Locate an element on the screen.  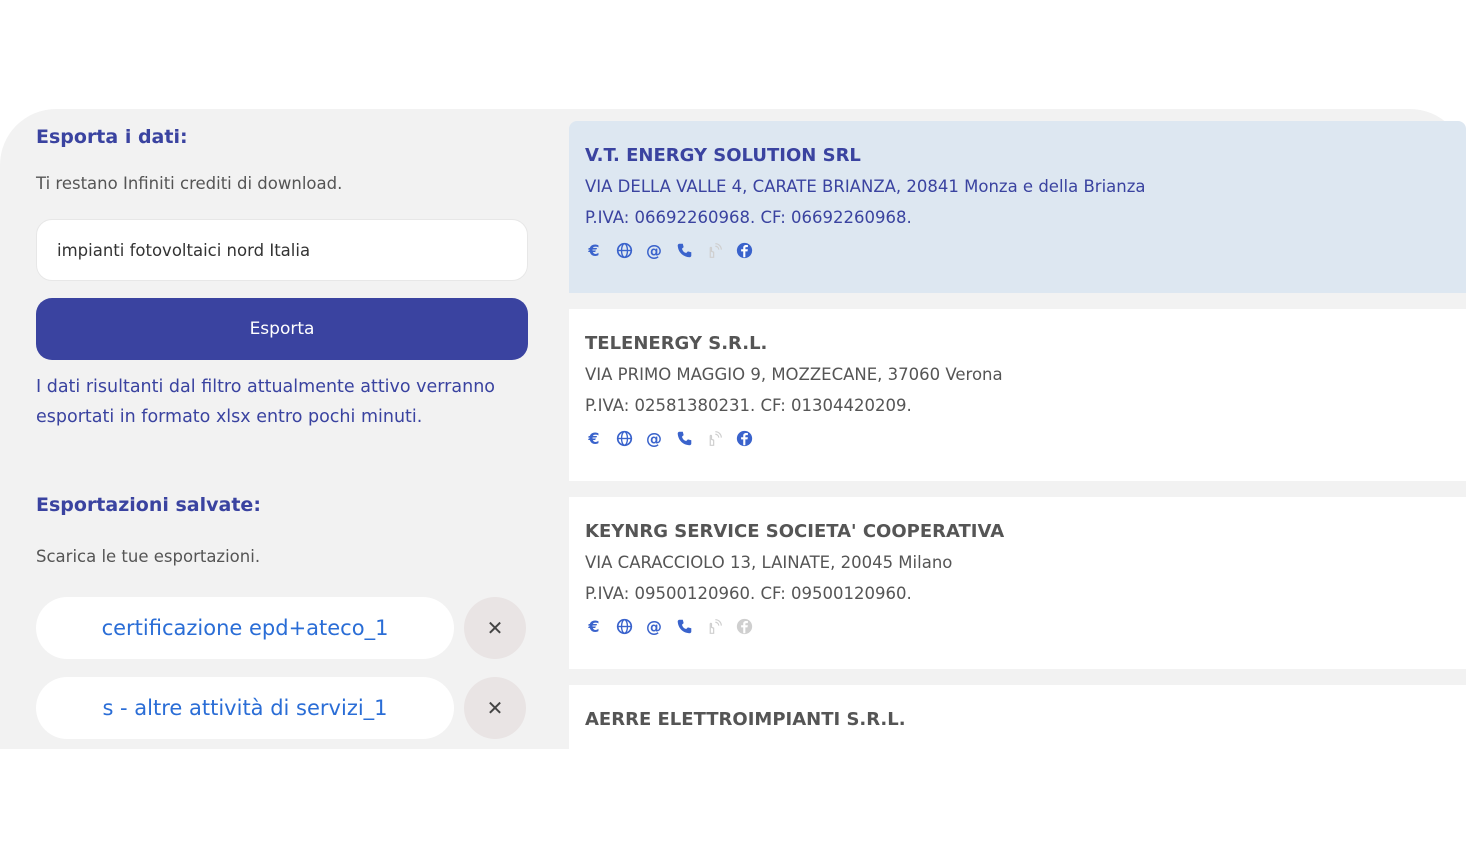
saved-export-link: s - altre attività di servizi_1 is located at coordinates (245, 708).